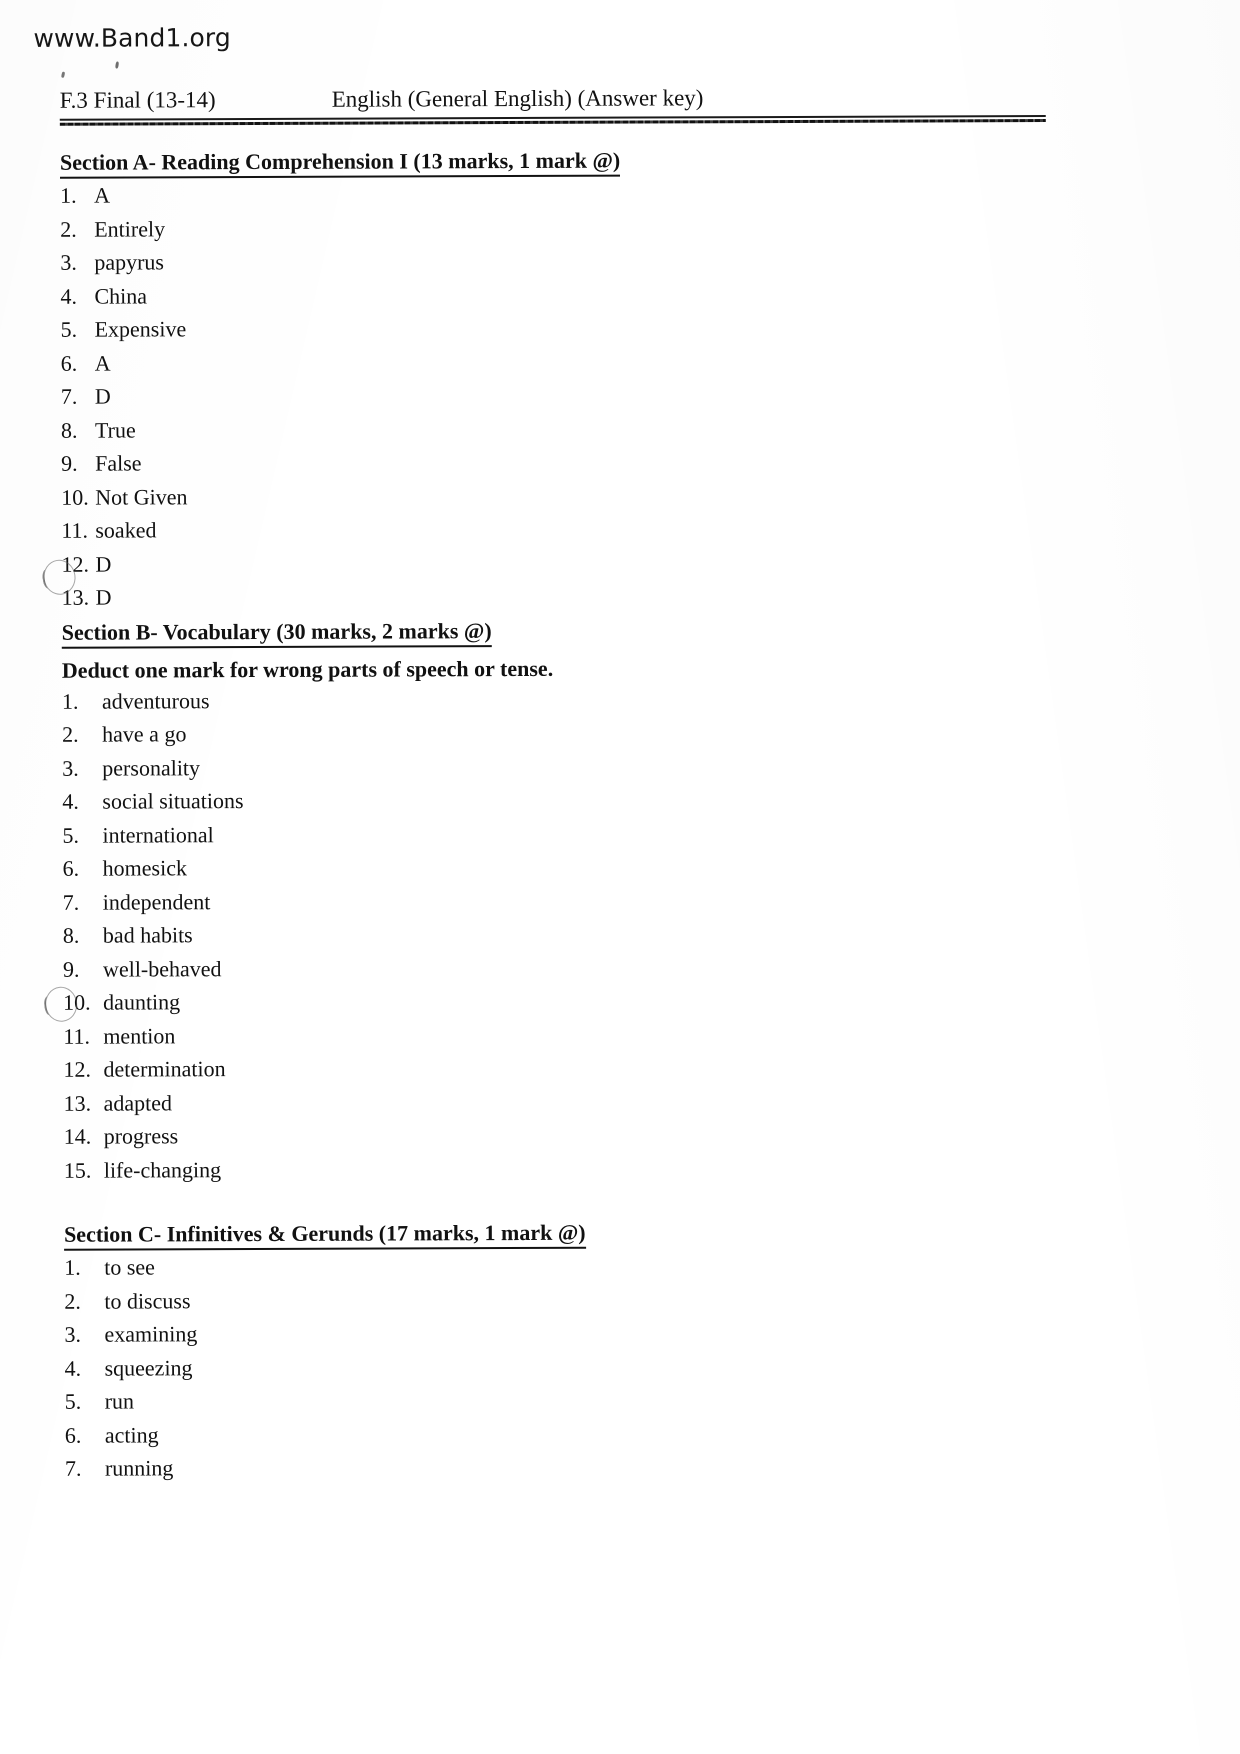 The width and height of the screenshot is (1240, 1754). What do you see at coordinates (137, 1103) in the screenshot?
I see `answer-value: adapted` at bounding box center [137, 1103].